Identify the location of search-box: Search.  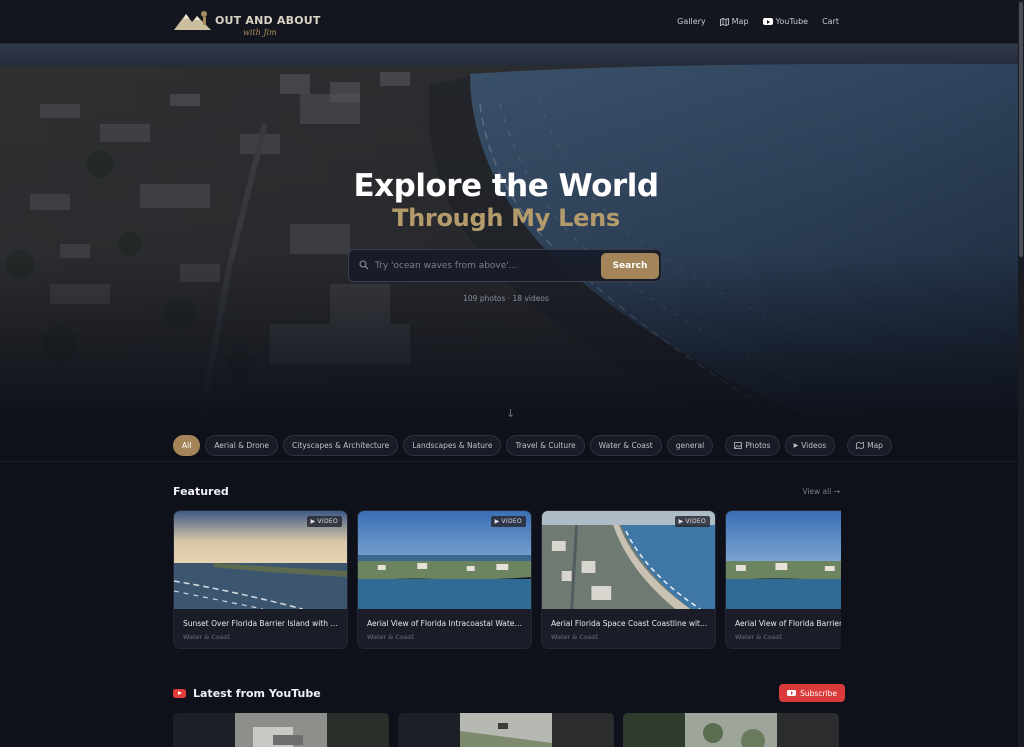
(505, 265).